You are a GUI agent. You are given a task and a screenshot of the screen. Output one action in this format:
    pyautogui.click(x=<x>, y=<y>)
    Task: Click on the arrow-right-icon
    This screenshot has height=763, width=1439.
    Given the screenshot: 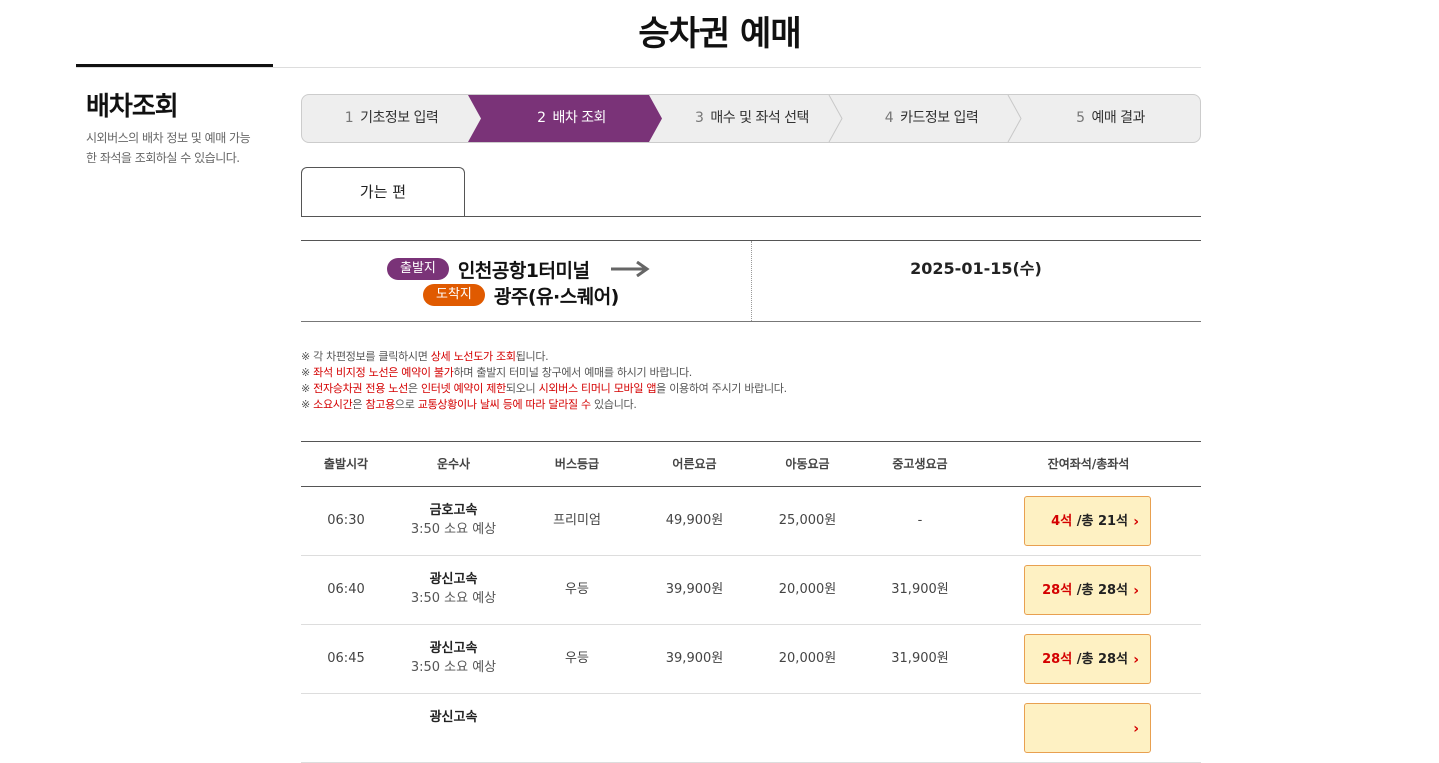 What is the action you would take?
    pyautogui.click(x=631, y=269)
    